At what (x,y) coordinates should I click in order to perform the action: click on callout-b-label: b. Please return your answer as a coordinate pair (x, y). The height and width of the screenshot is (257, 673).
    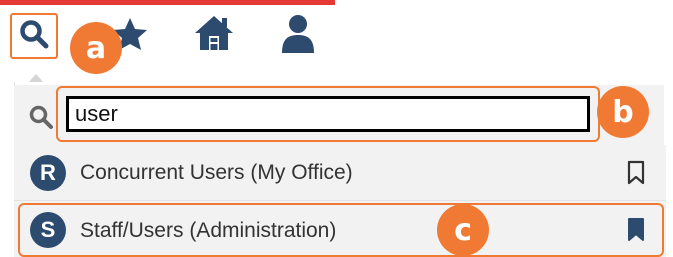
    Looking at the image, I should click on (623, 112).